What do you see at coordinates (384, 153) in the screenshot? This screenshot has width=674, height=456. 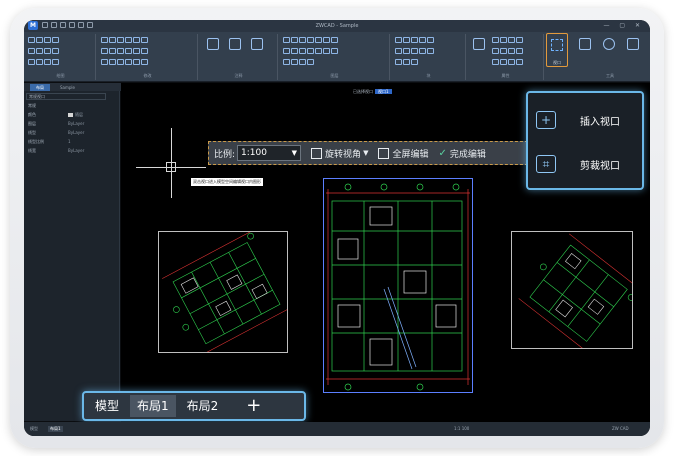 I see `fullscreen-icon` at bounding box center [384, 153].